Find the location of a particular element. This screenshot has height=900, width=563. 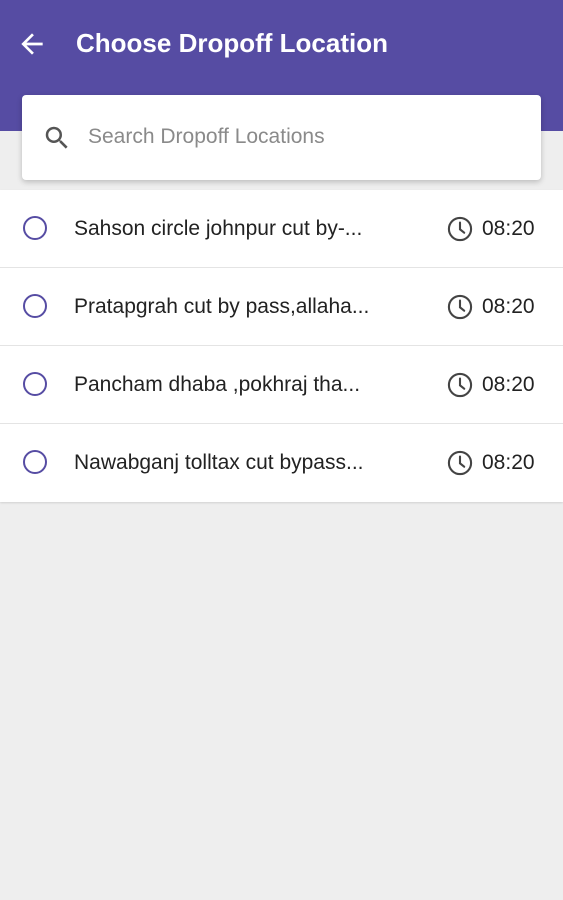

location-row: Pancham dhaba ,pokhraj tha... 08:20 is located at coordinates (281, 385).